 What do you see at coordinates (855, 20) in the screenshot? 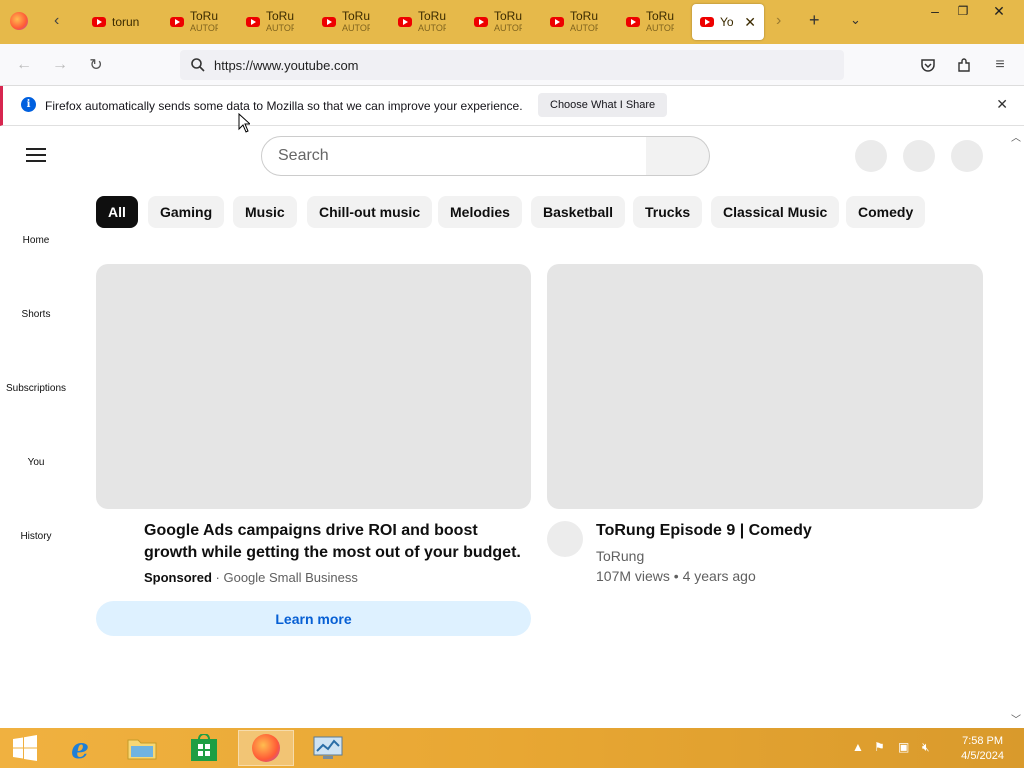
I see `list-tabs-icon: ⌄` at bounding box center [855, 20].